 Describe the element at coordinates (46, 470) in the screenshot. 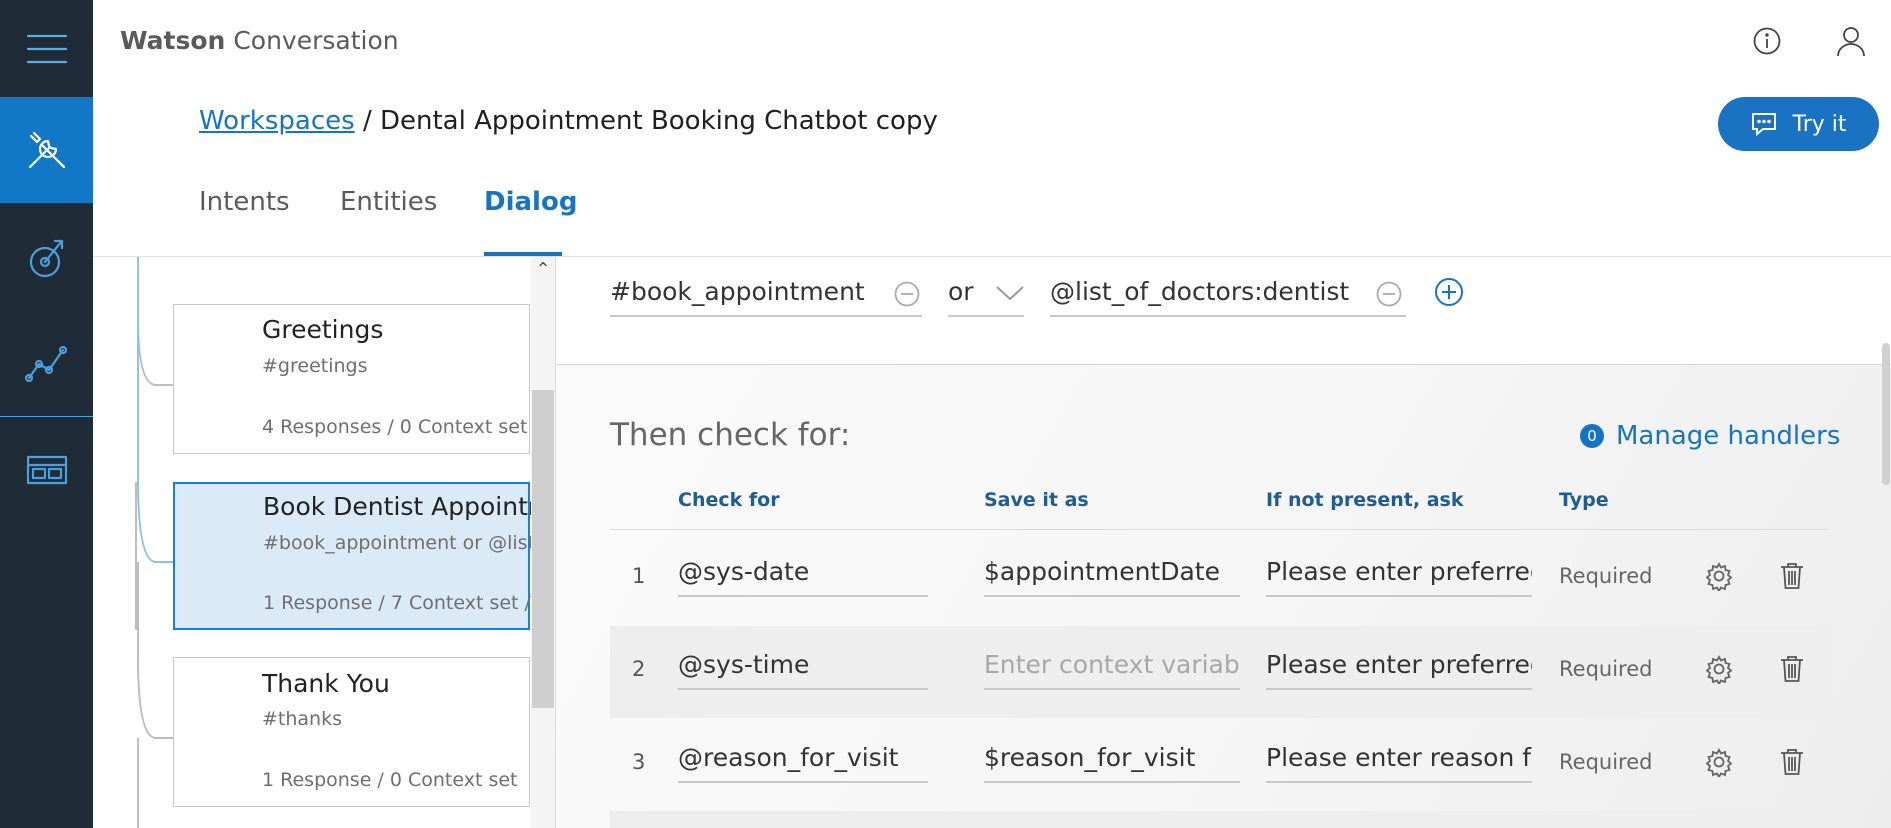

I see `deploy-icon` at that location.